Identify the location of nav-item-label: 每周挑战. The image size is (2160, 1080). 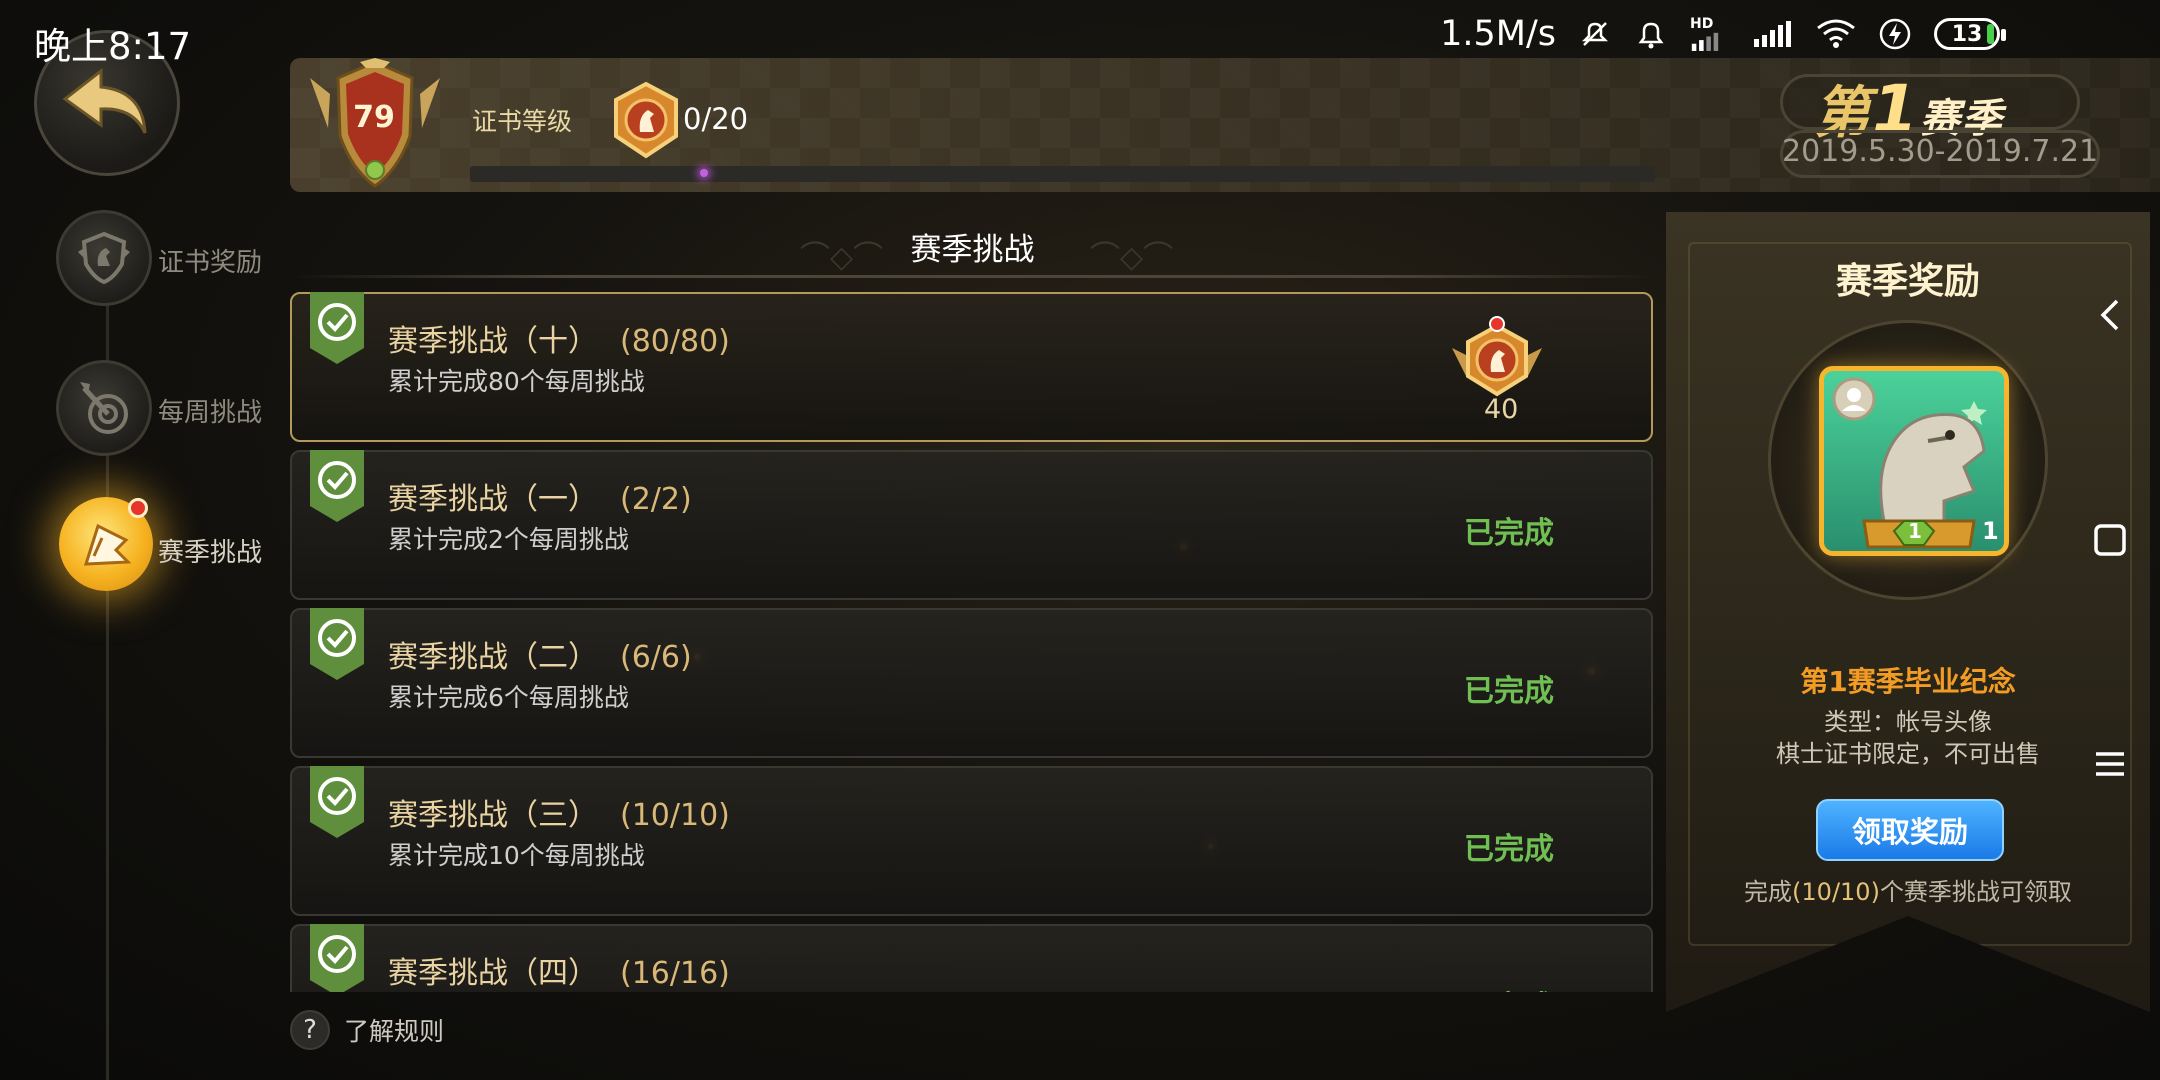
(210, 413).